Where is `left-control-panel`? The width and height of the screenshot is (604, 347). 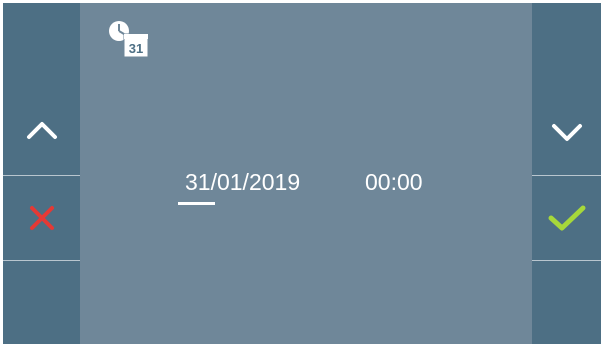 left-control-panel is located at coordinates (41, 173).